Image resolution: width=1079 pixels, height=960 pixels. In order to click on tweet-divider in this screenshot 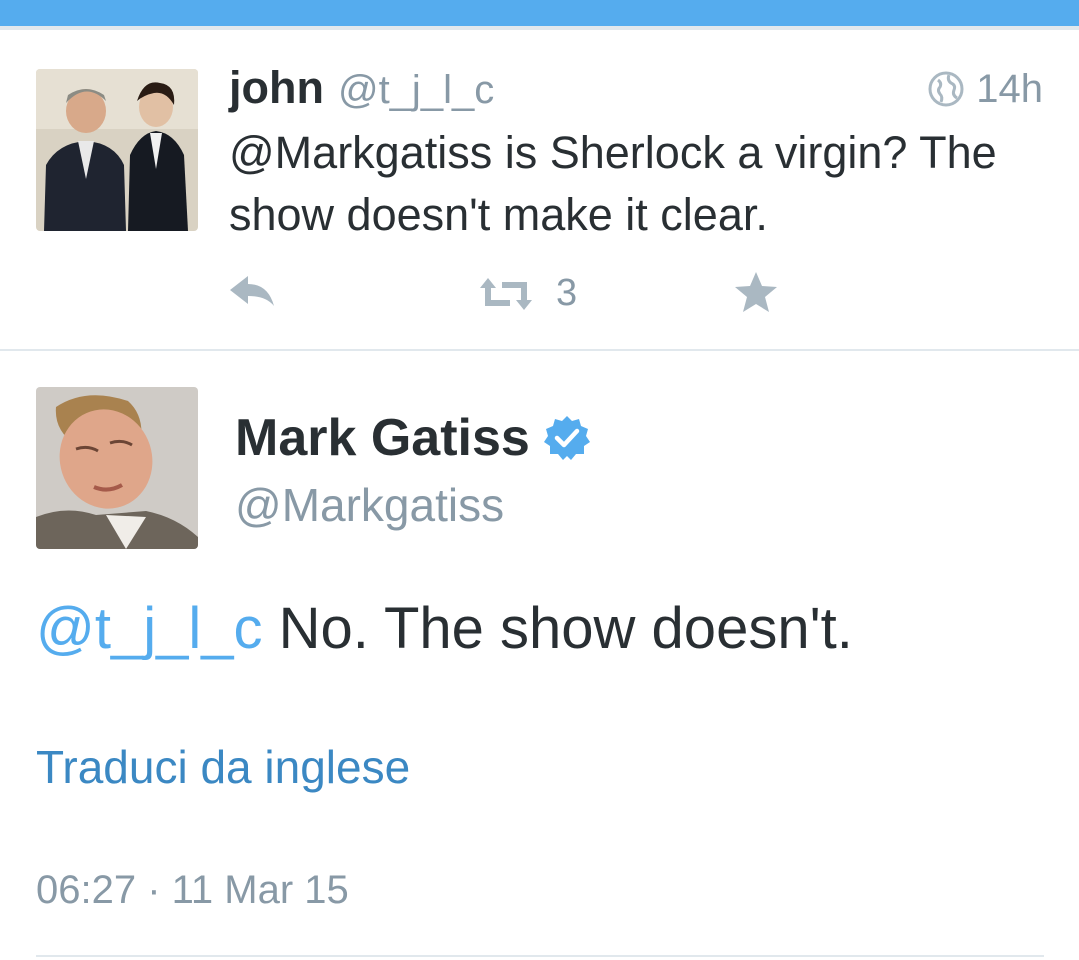, I will do `click(539, 350)`.